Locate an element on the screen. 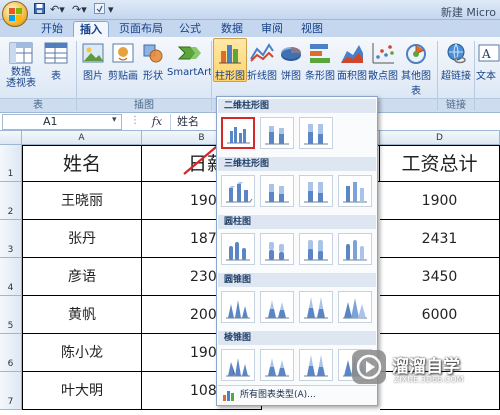 The height and width of the screenshot is (415, 500). table-cell: 黄帆 is located at coordinates (82, 315).